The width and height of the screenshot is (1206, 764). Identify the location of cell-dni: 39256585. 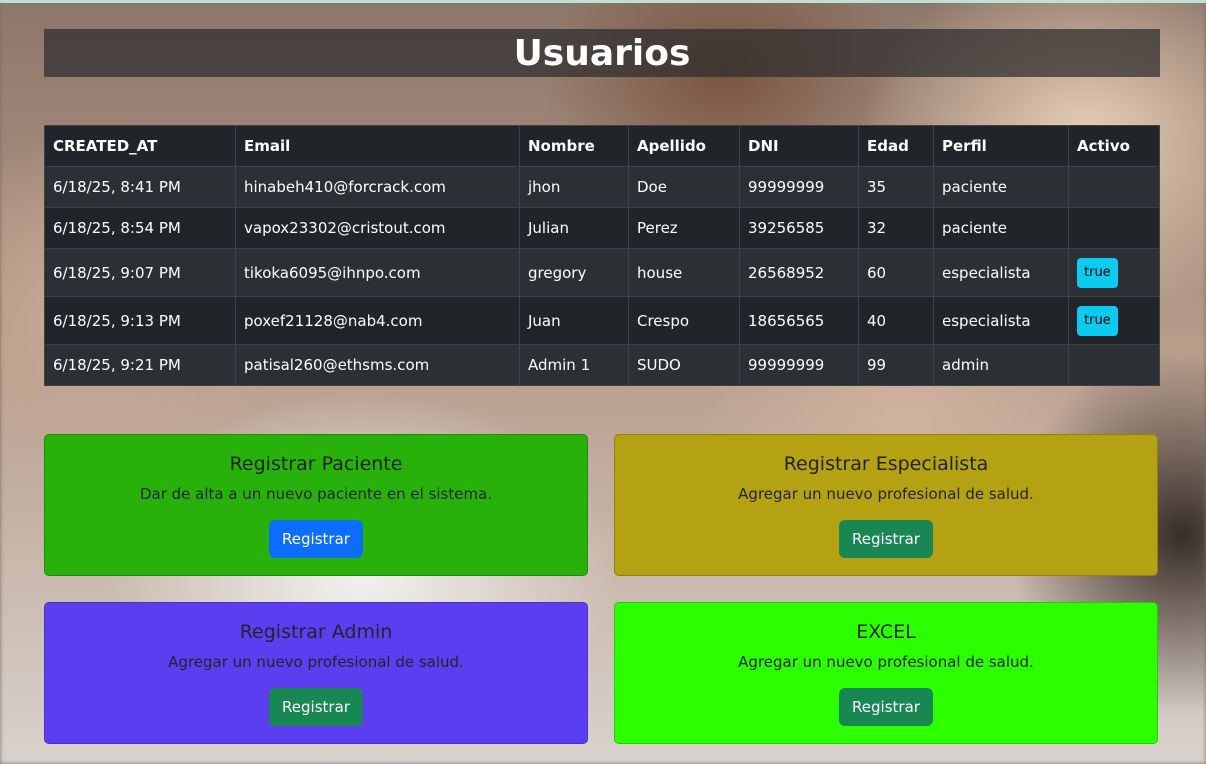
(799, 228).